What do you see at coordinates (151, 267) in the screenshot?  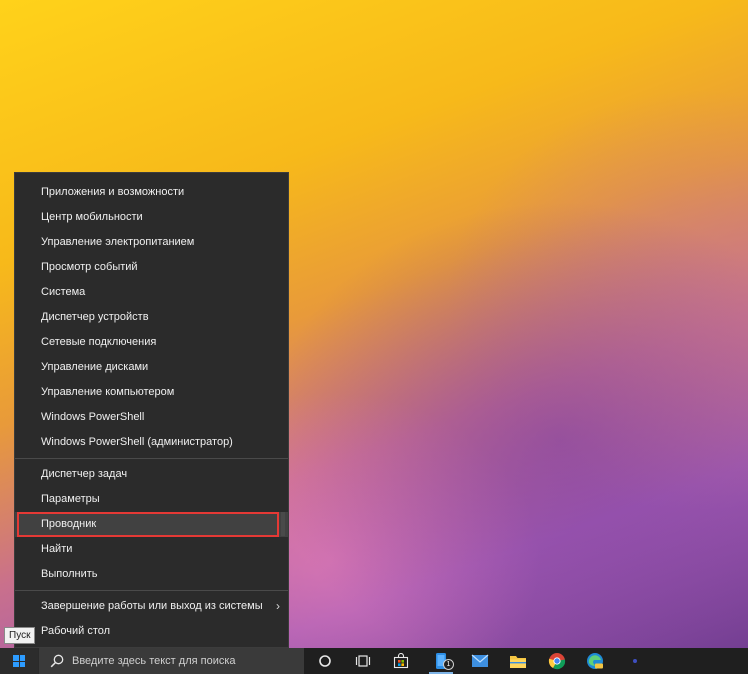 I see `menu-item-event-viewer: Просмотр событий` at bounding box center [151, 267].